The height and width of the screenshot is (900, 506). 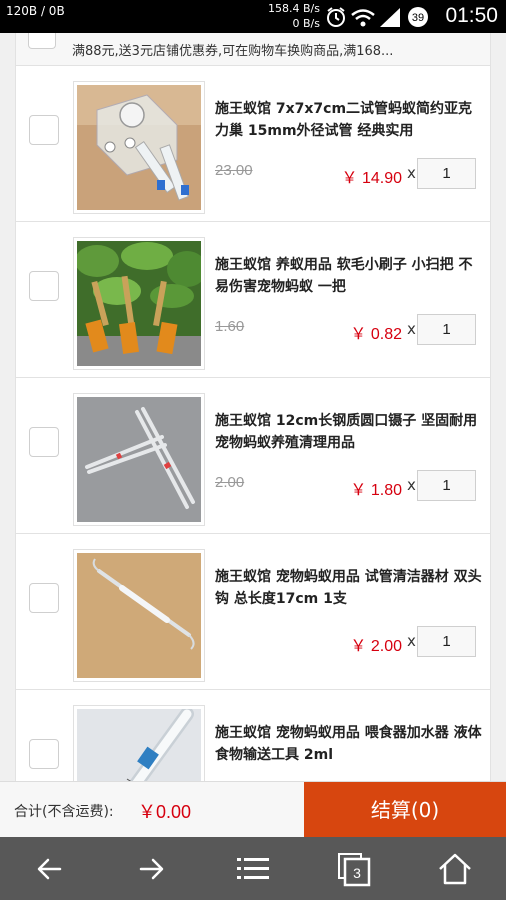 I want to click on sale-price: ￥ 1.80, so click(x=376, y=490).